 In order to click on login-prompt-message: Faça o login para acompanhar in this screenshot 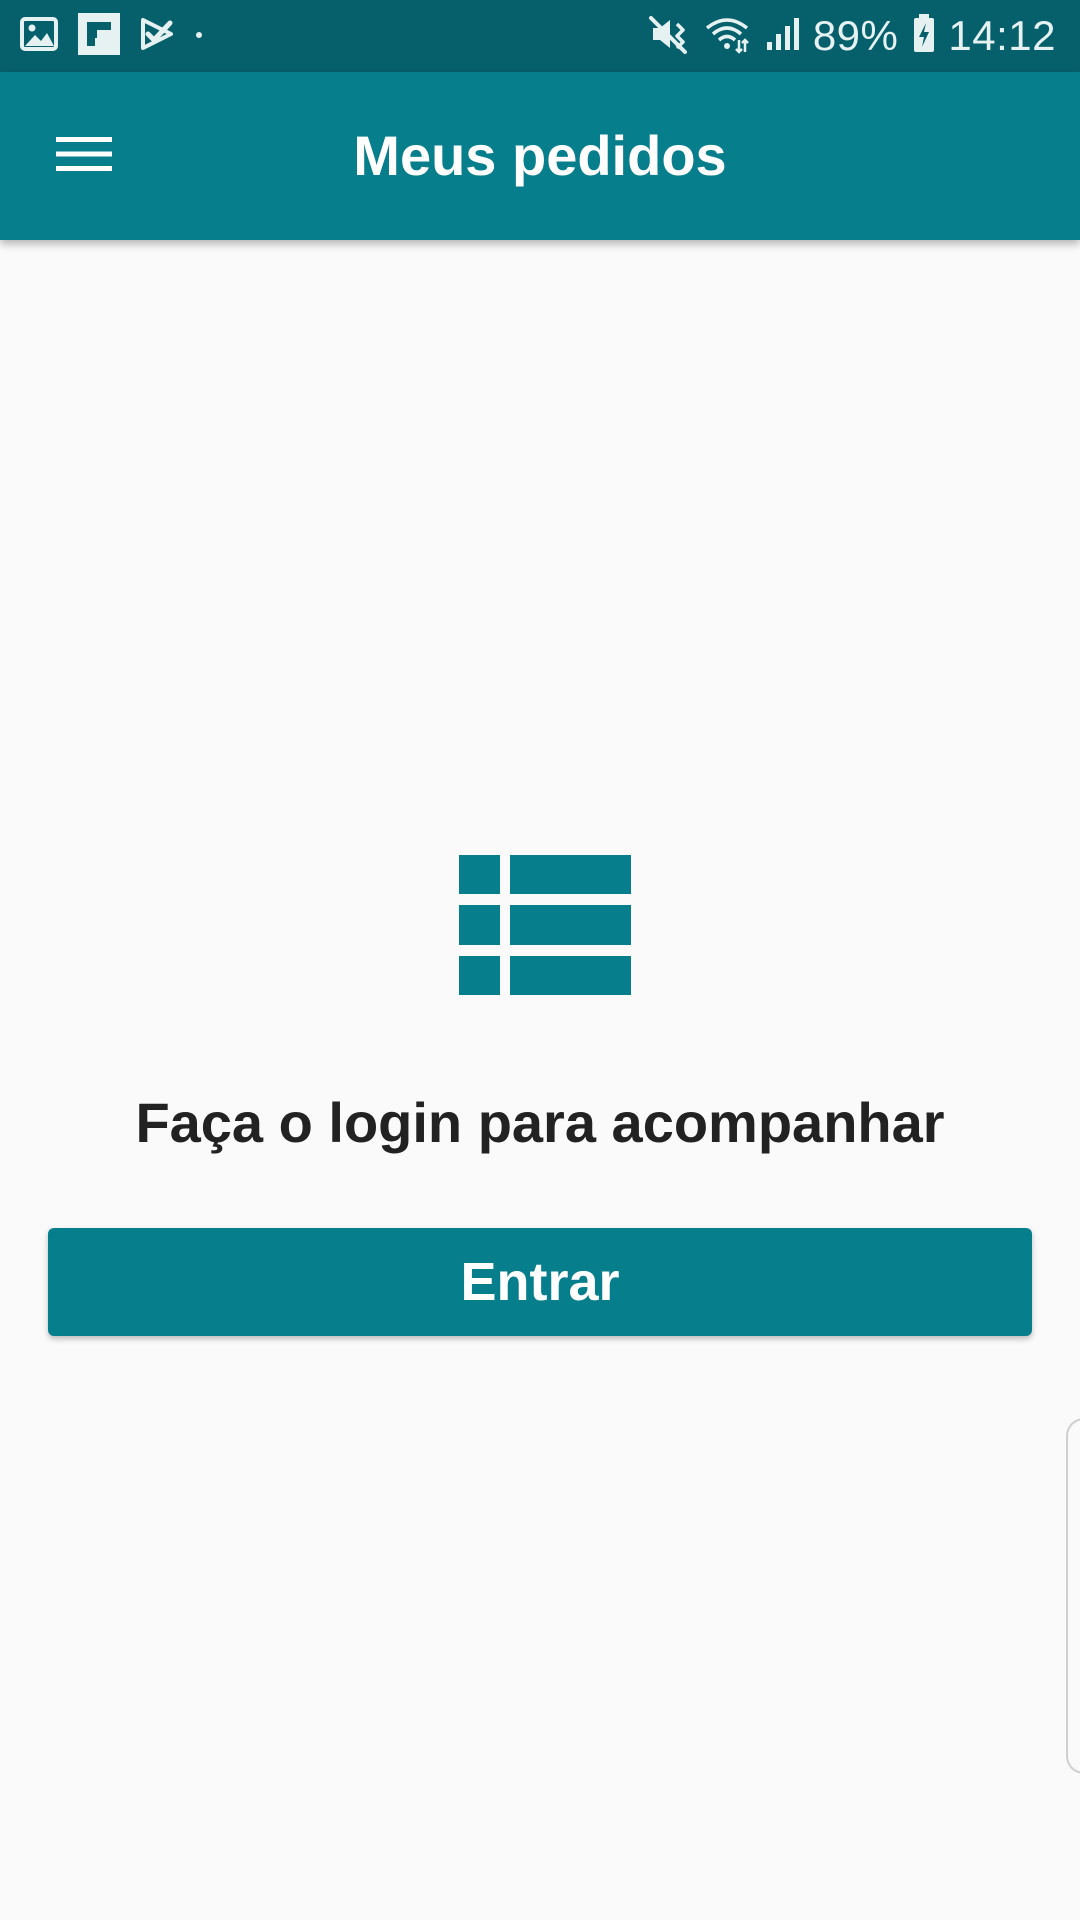, I will do `click(540, 1122)`.